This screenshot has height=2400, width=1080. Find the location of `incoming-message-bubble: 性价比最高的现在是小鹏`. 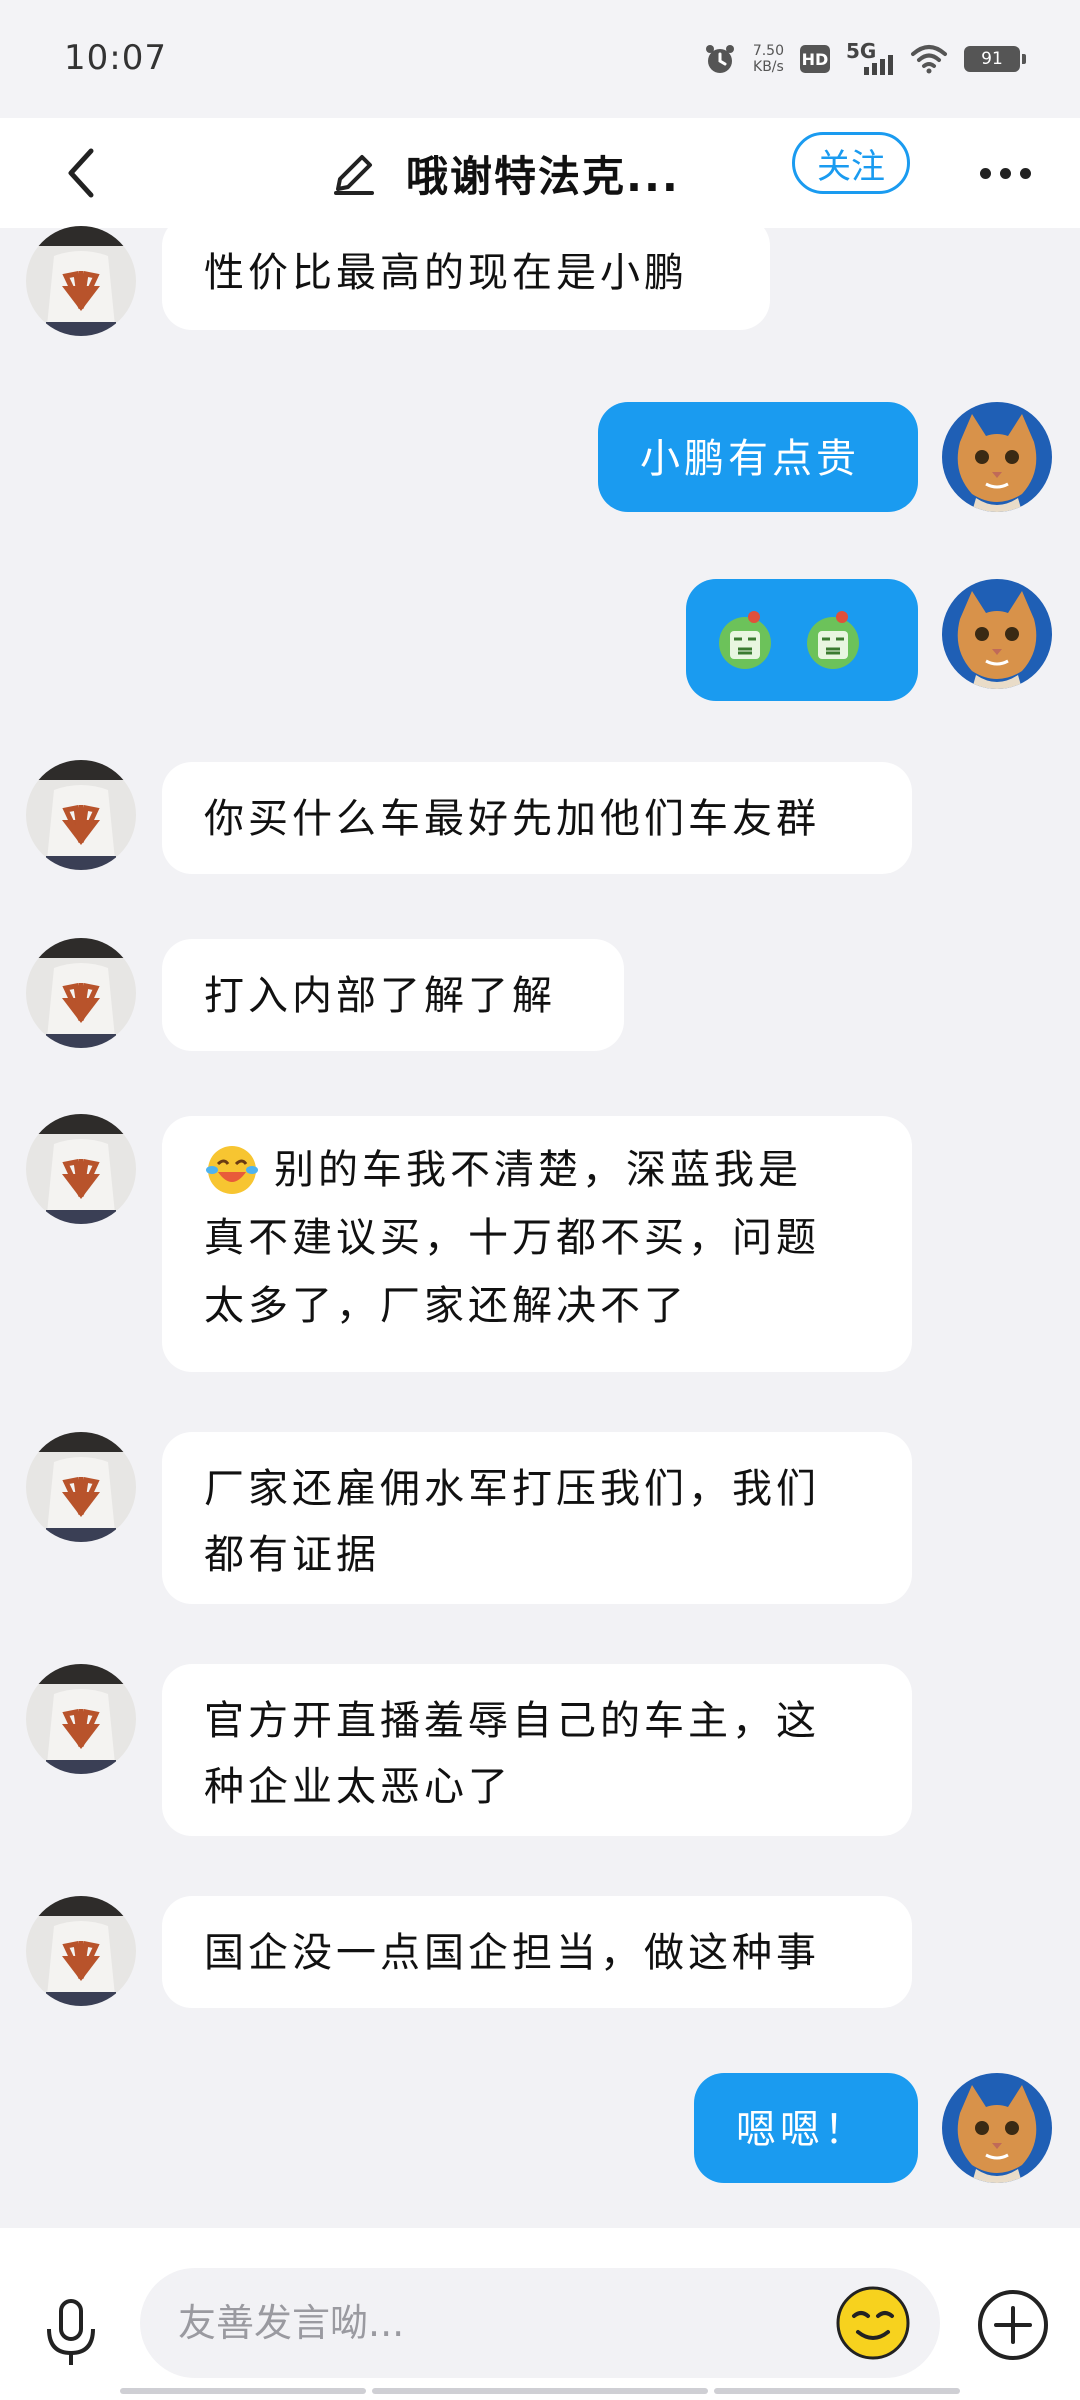

incoming-message-bubble: 性价比最高的现在是小鹏 is located at coordinates (466, 273).